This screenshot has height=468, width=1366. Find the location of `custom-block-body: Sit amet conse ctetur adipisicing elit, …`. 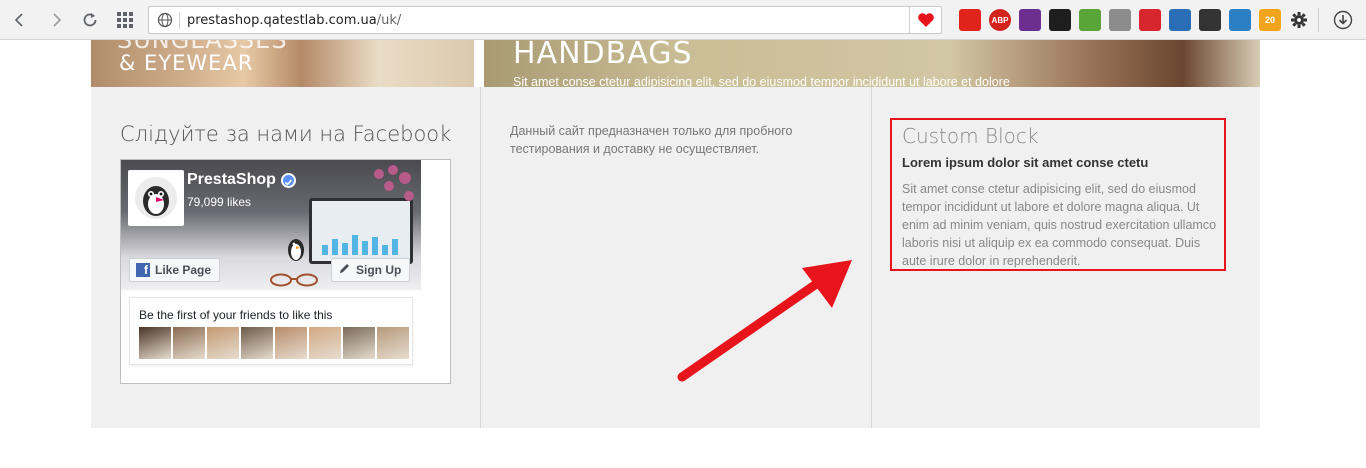

custom-block-body: Sit amet conse ctetur adipisicing elit, … is located at coordinates (1059, 225).